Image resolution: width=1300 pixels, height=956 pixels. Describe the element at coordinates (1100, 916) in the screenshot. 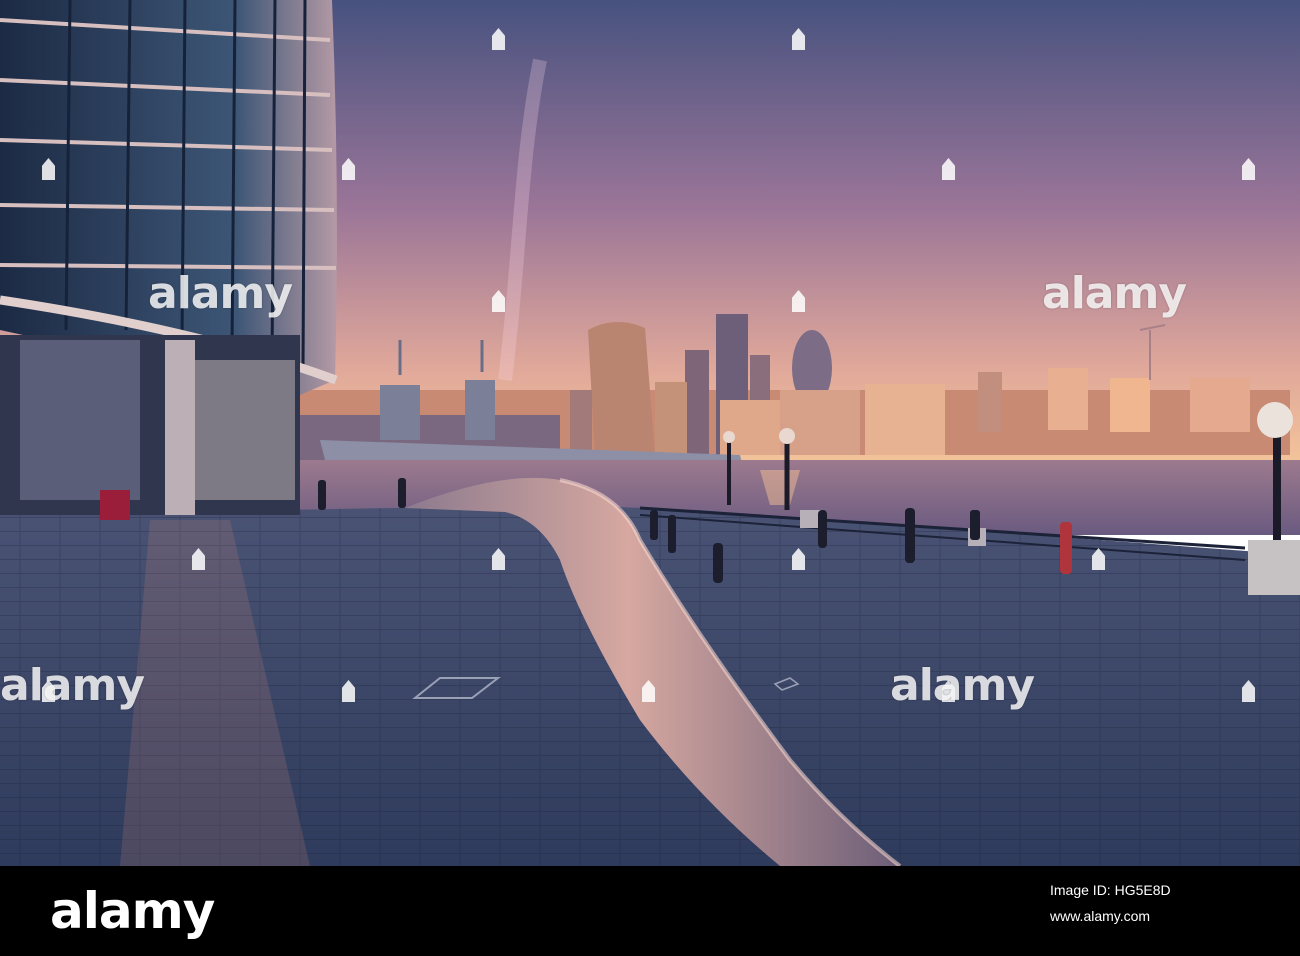

I see `site-url: www.alamy.com` at that location.